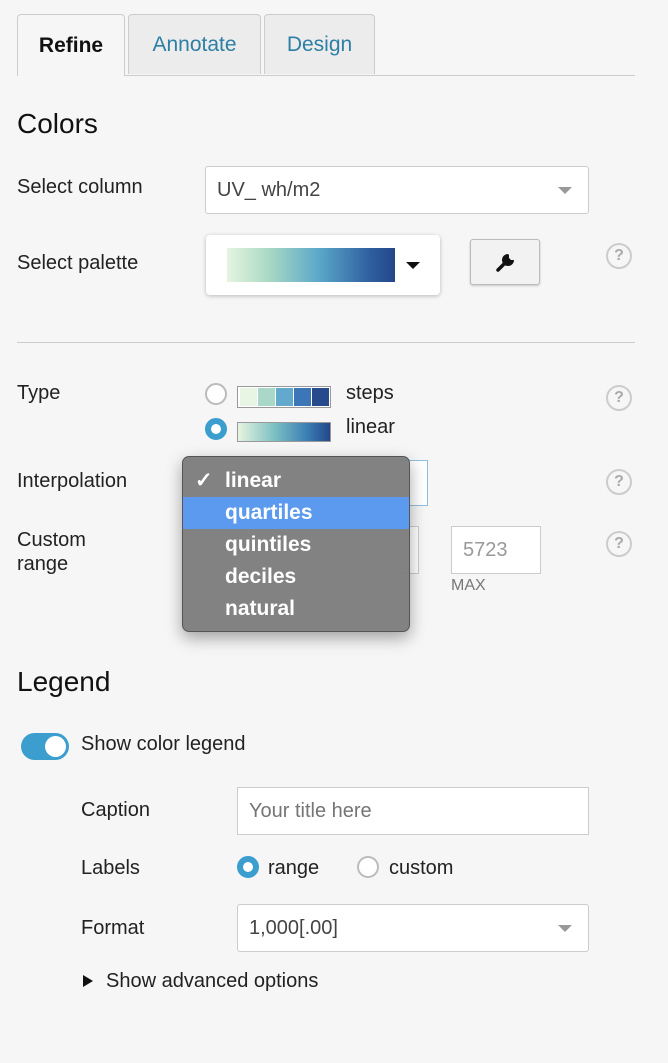 The image size is (668, 1063). What do you see at coordinates (55, 746) in the screenshot?
I see `toggle-knob` at bounding box center [55, 746].